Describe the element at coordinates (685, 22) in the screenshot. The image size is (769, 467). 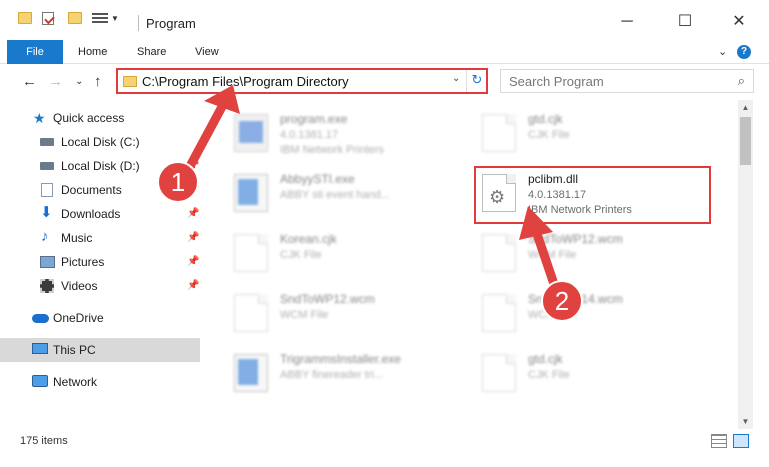
I see `maximize-button: ☐` at that location.